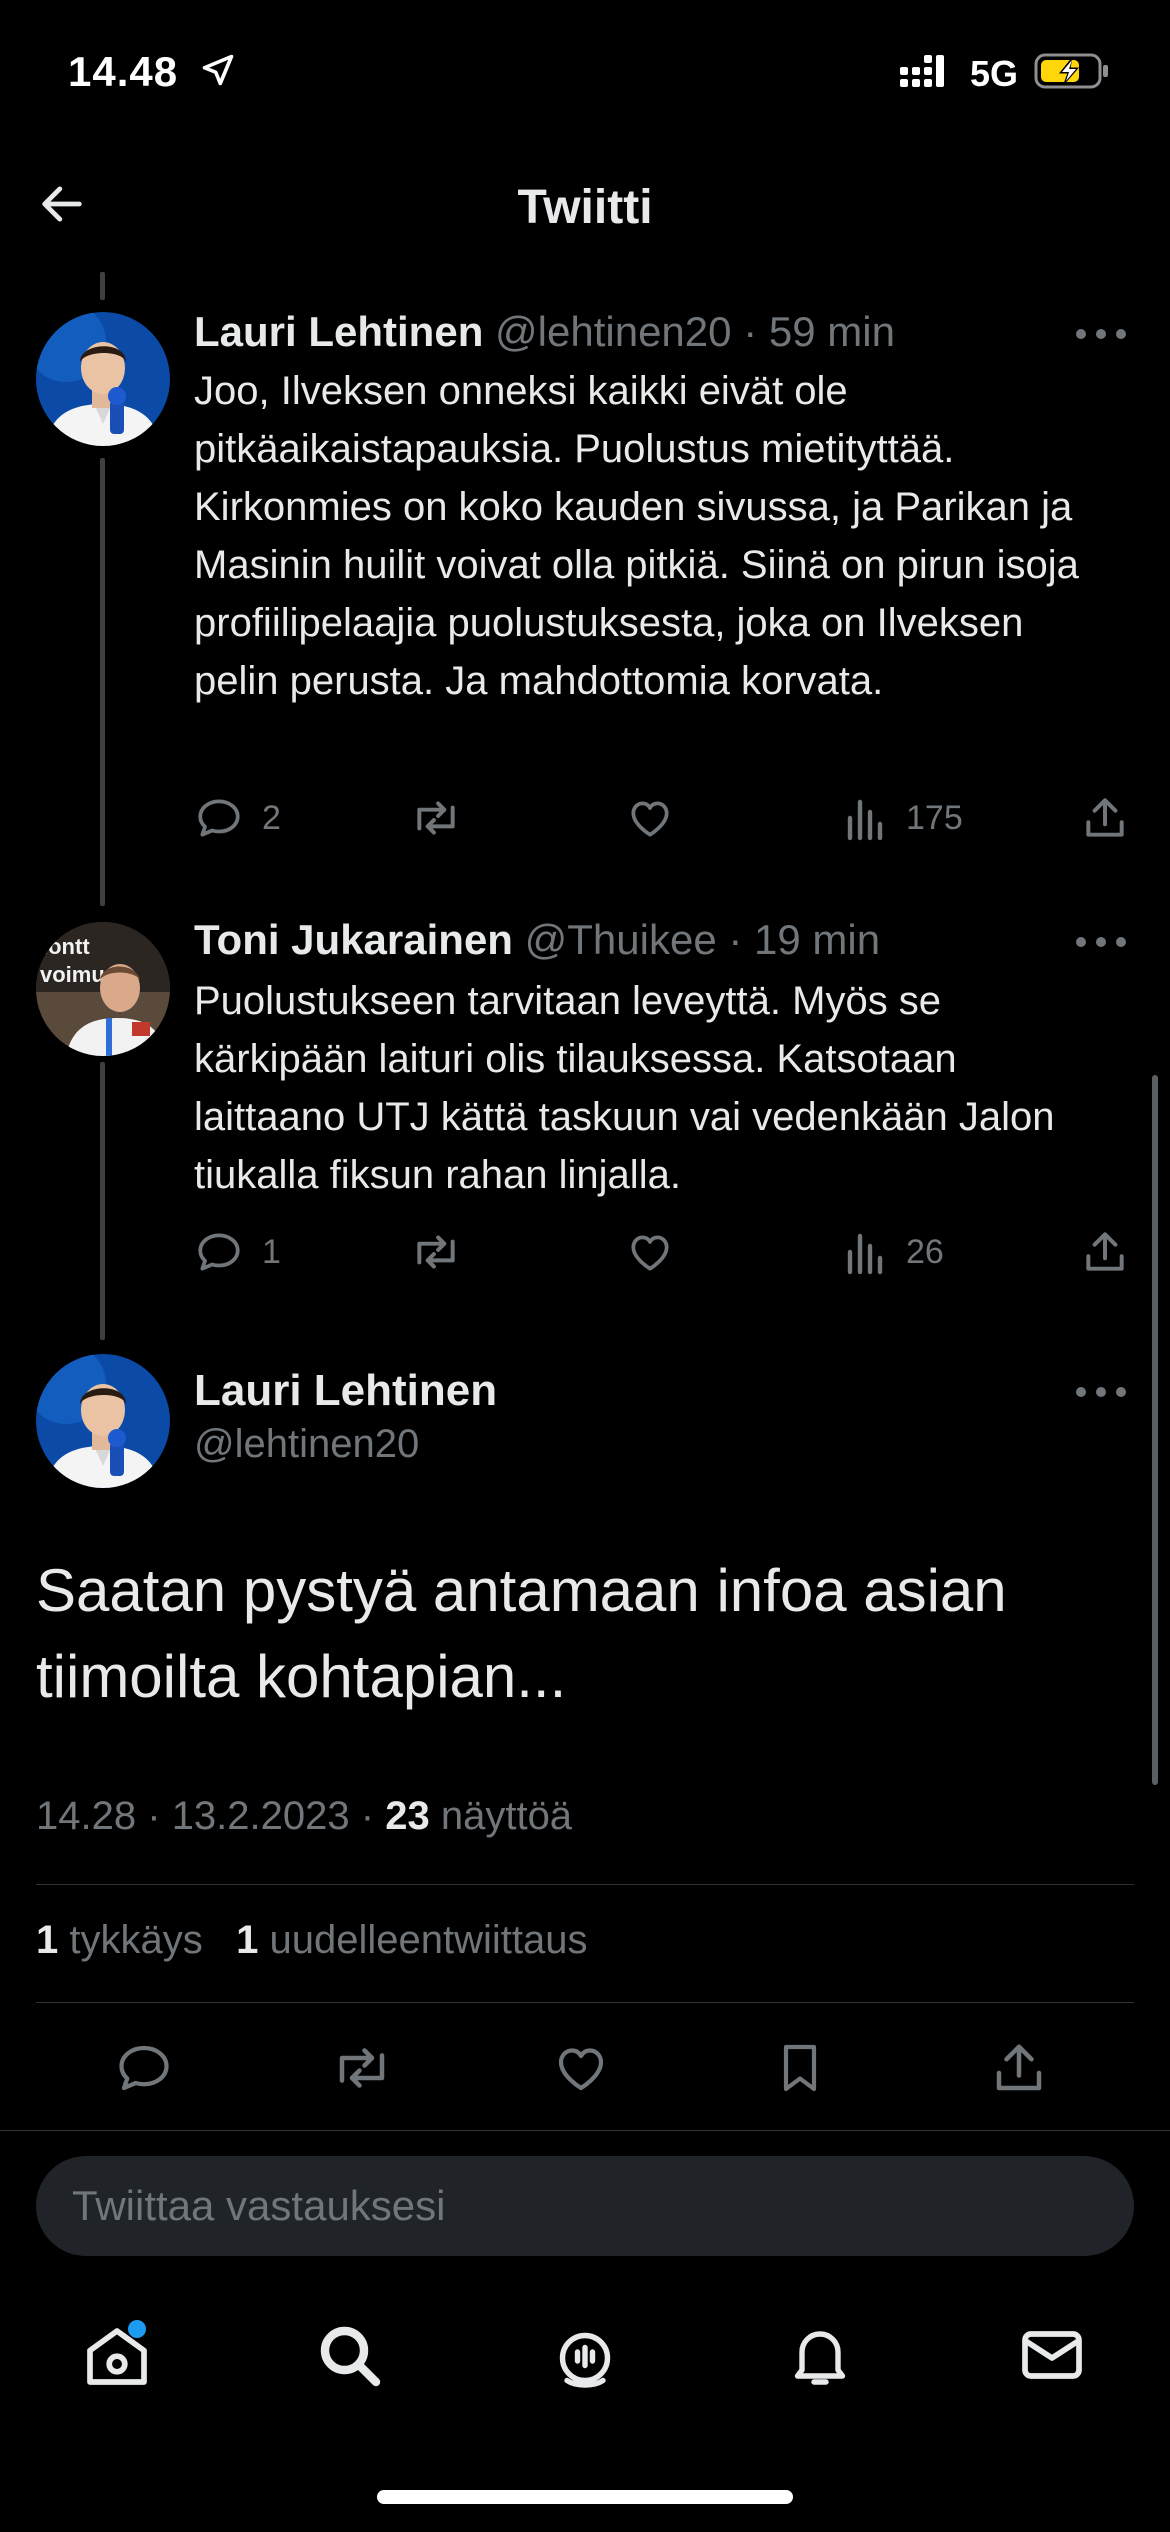  Describe the element at coordinates (926, 73) in the screenshot. I see `signal-icon` at that location.